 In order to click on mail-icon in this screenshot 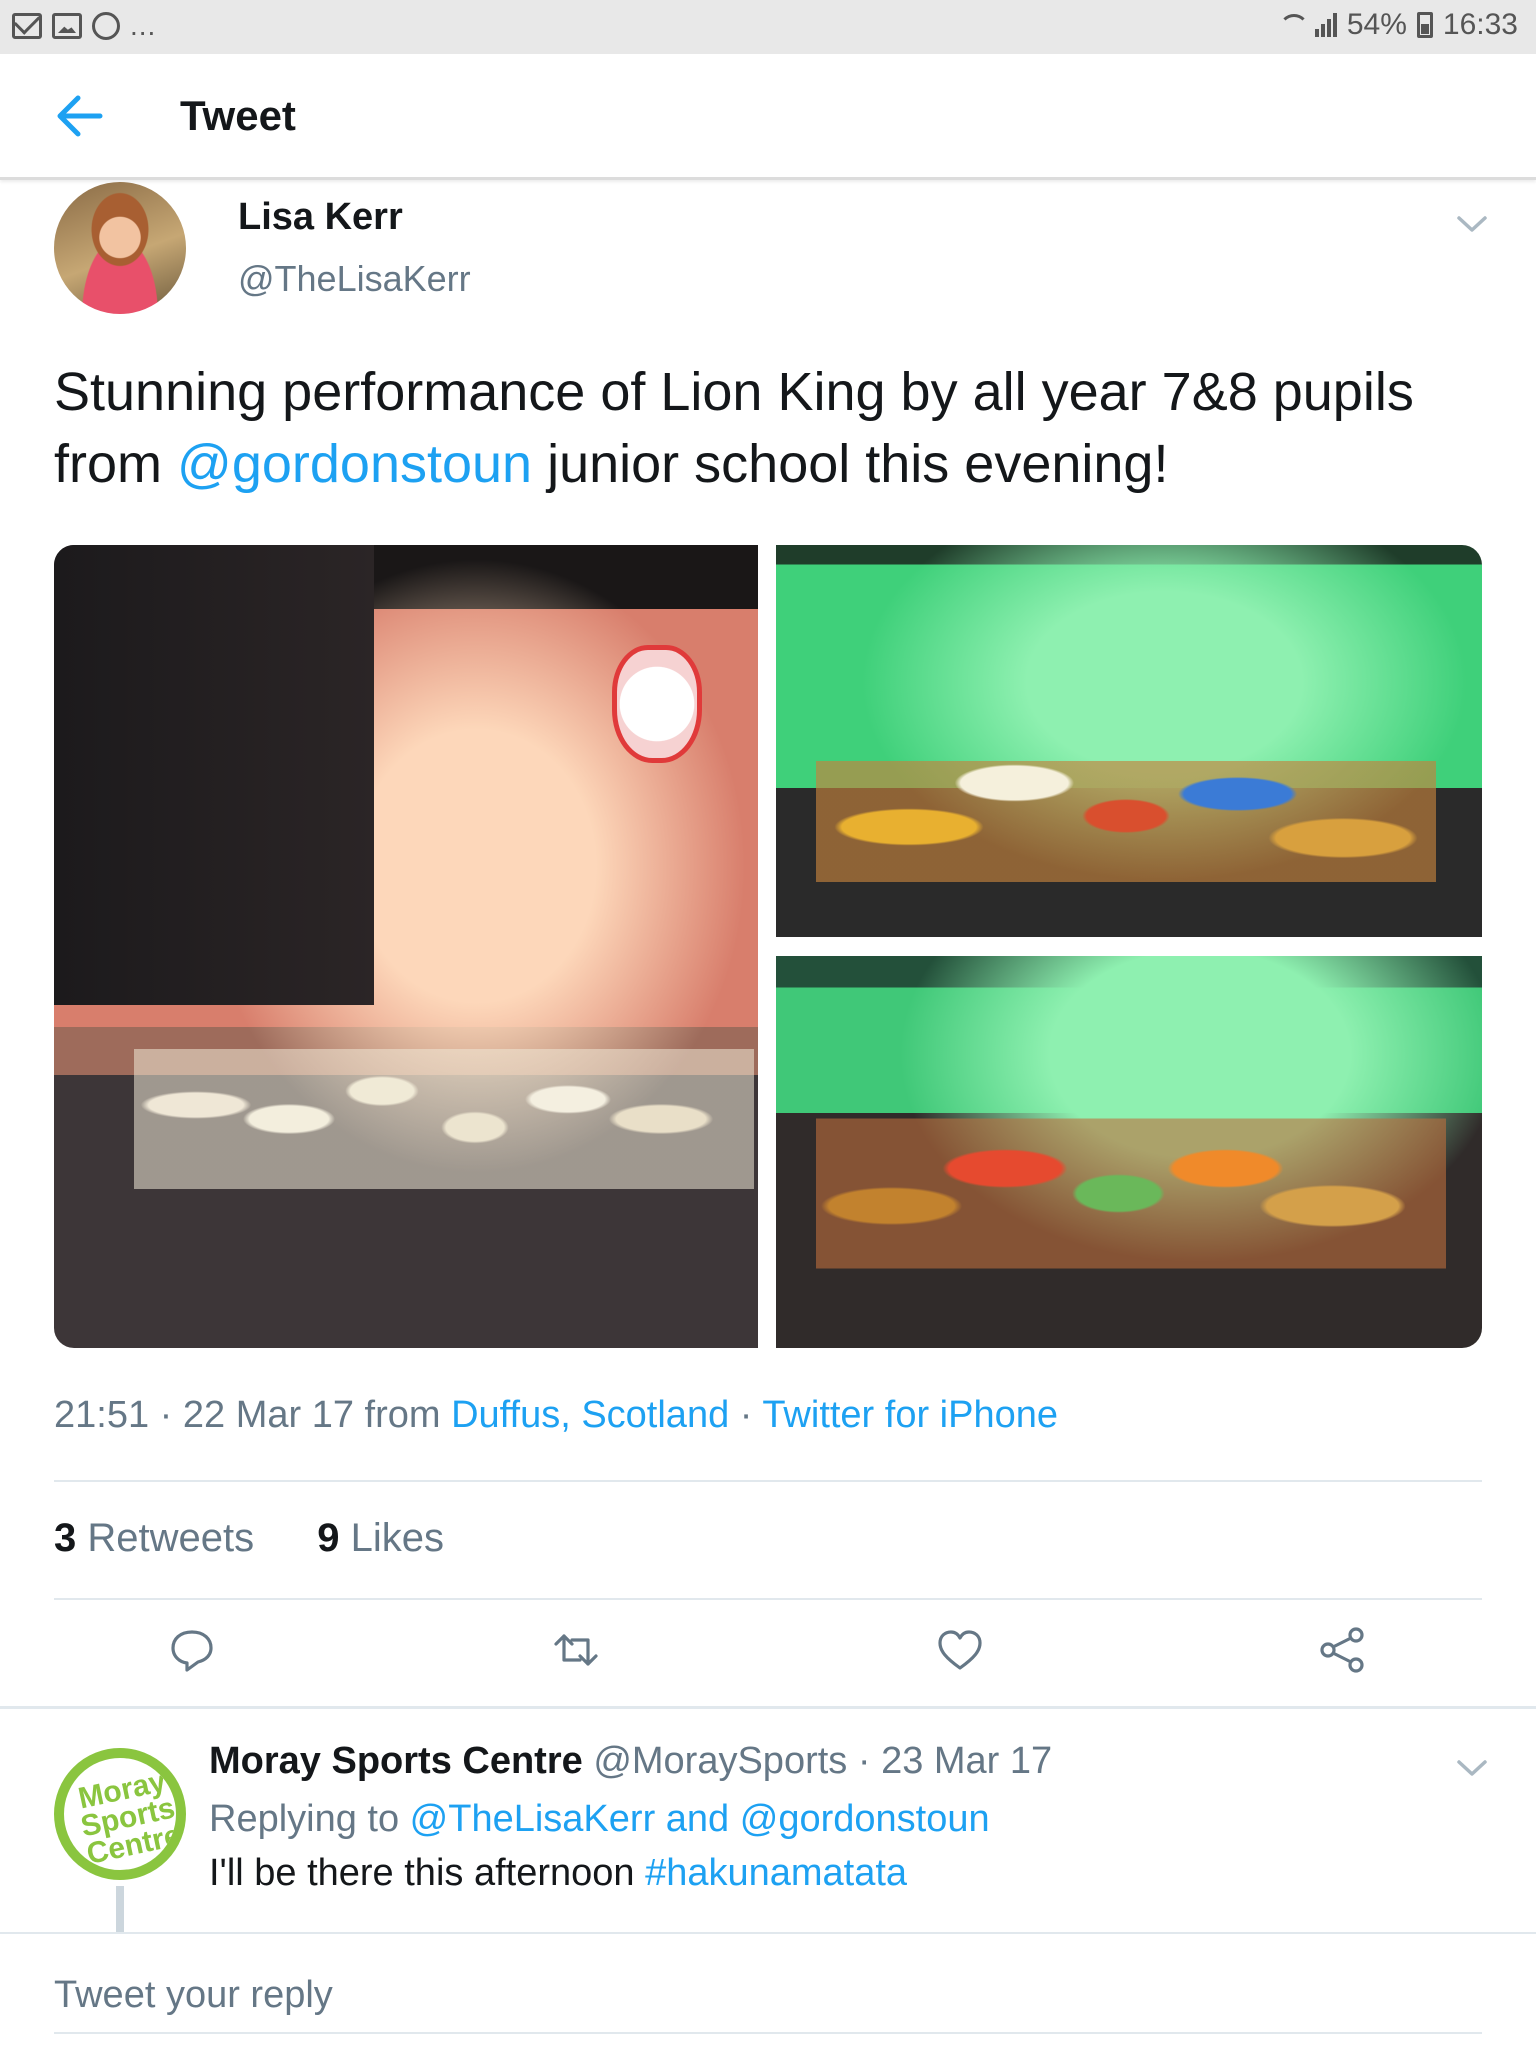, I will do `click(27, 26)`.